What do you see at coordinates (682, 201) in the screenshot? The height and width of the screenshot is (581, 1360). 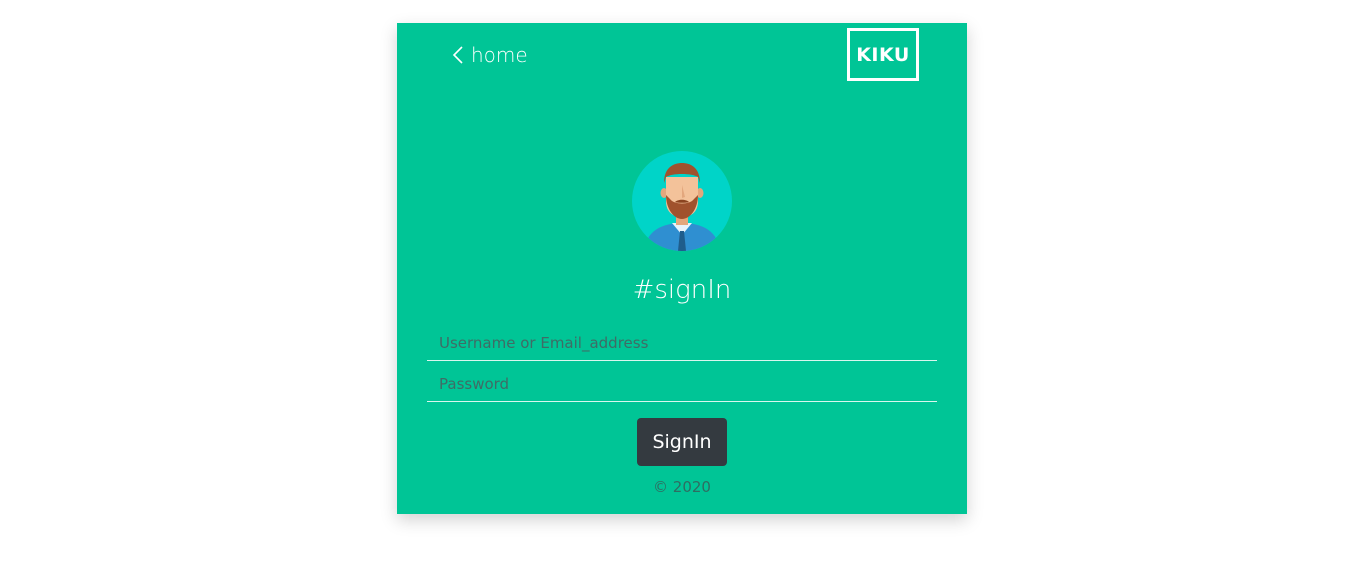 I see `avatar-image` at bounding box center [682, 201].